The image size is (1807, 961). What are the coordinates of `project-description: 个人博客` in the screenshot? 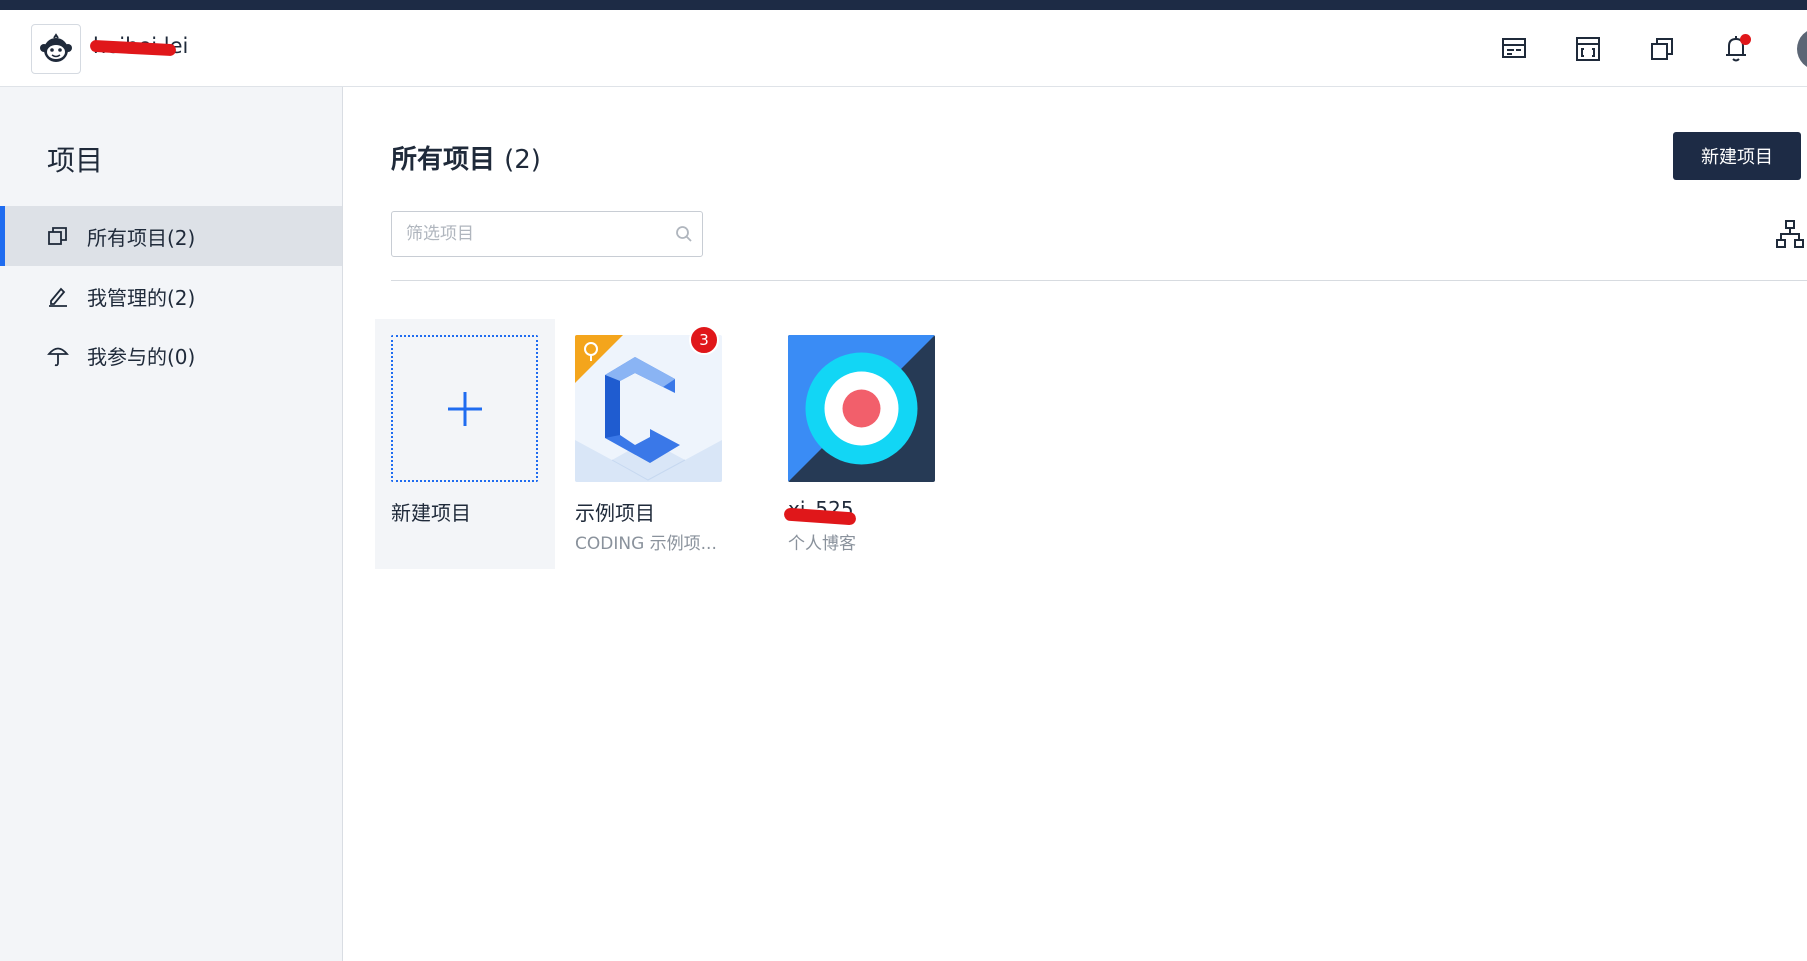 It's located at (822, 544).